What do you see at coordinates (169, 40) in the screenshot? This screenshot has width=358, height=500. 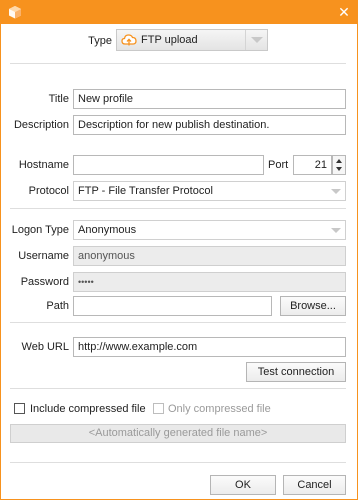 I see `type-value: FTP upload` at bounding box center [169, 40].